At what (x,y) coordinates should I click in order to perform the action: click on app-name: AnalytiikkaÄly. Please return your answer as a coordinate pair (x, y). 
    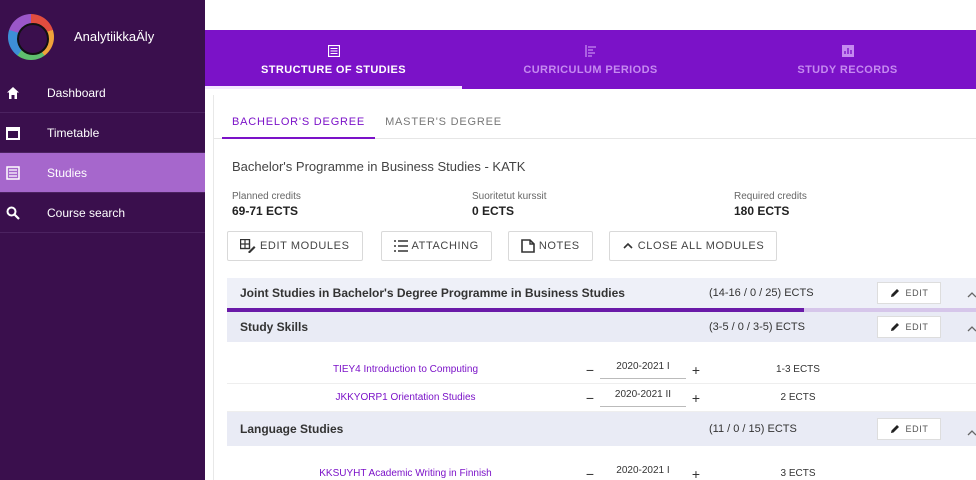
    Looking at the image, I should click on (114, 36).